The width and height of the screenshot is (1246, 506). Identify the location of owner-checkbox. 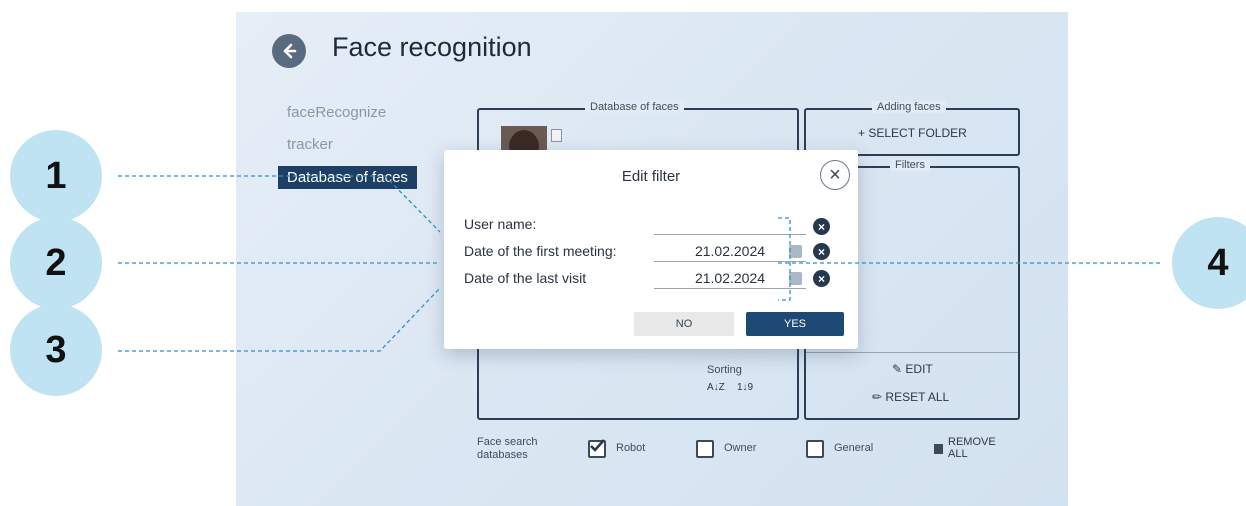
(705, 449).